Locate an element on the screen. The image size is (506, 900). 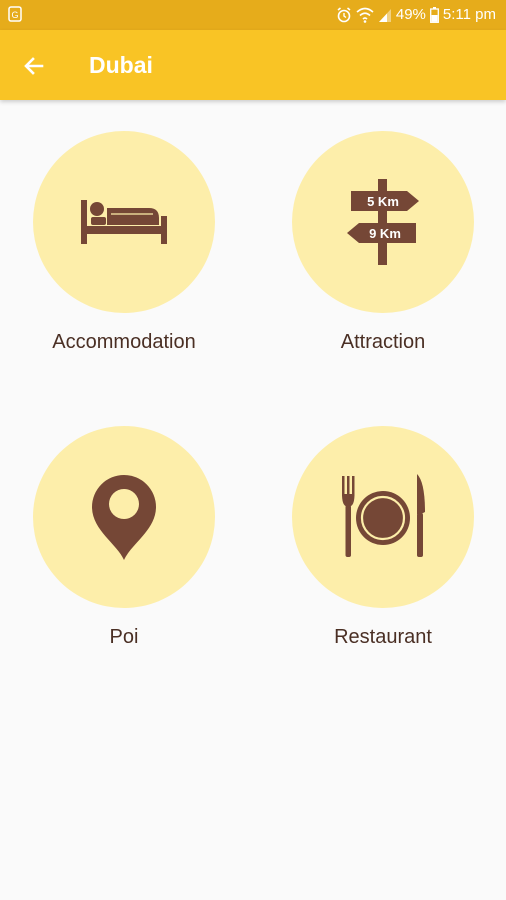
category-label: Accommodation is located at coordinates (124, 342).